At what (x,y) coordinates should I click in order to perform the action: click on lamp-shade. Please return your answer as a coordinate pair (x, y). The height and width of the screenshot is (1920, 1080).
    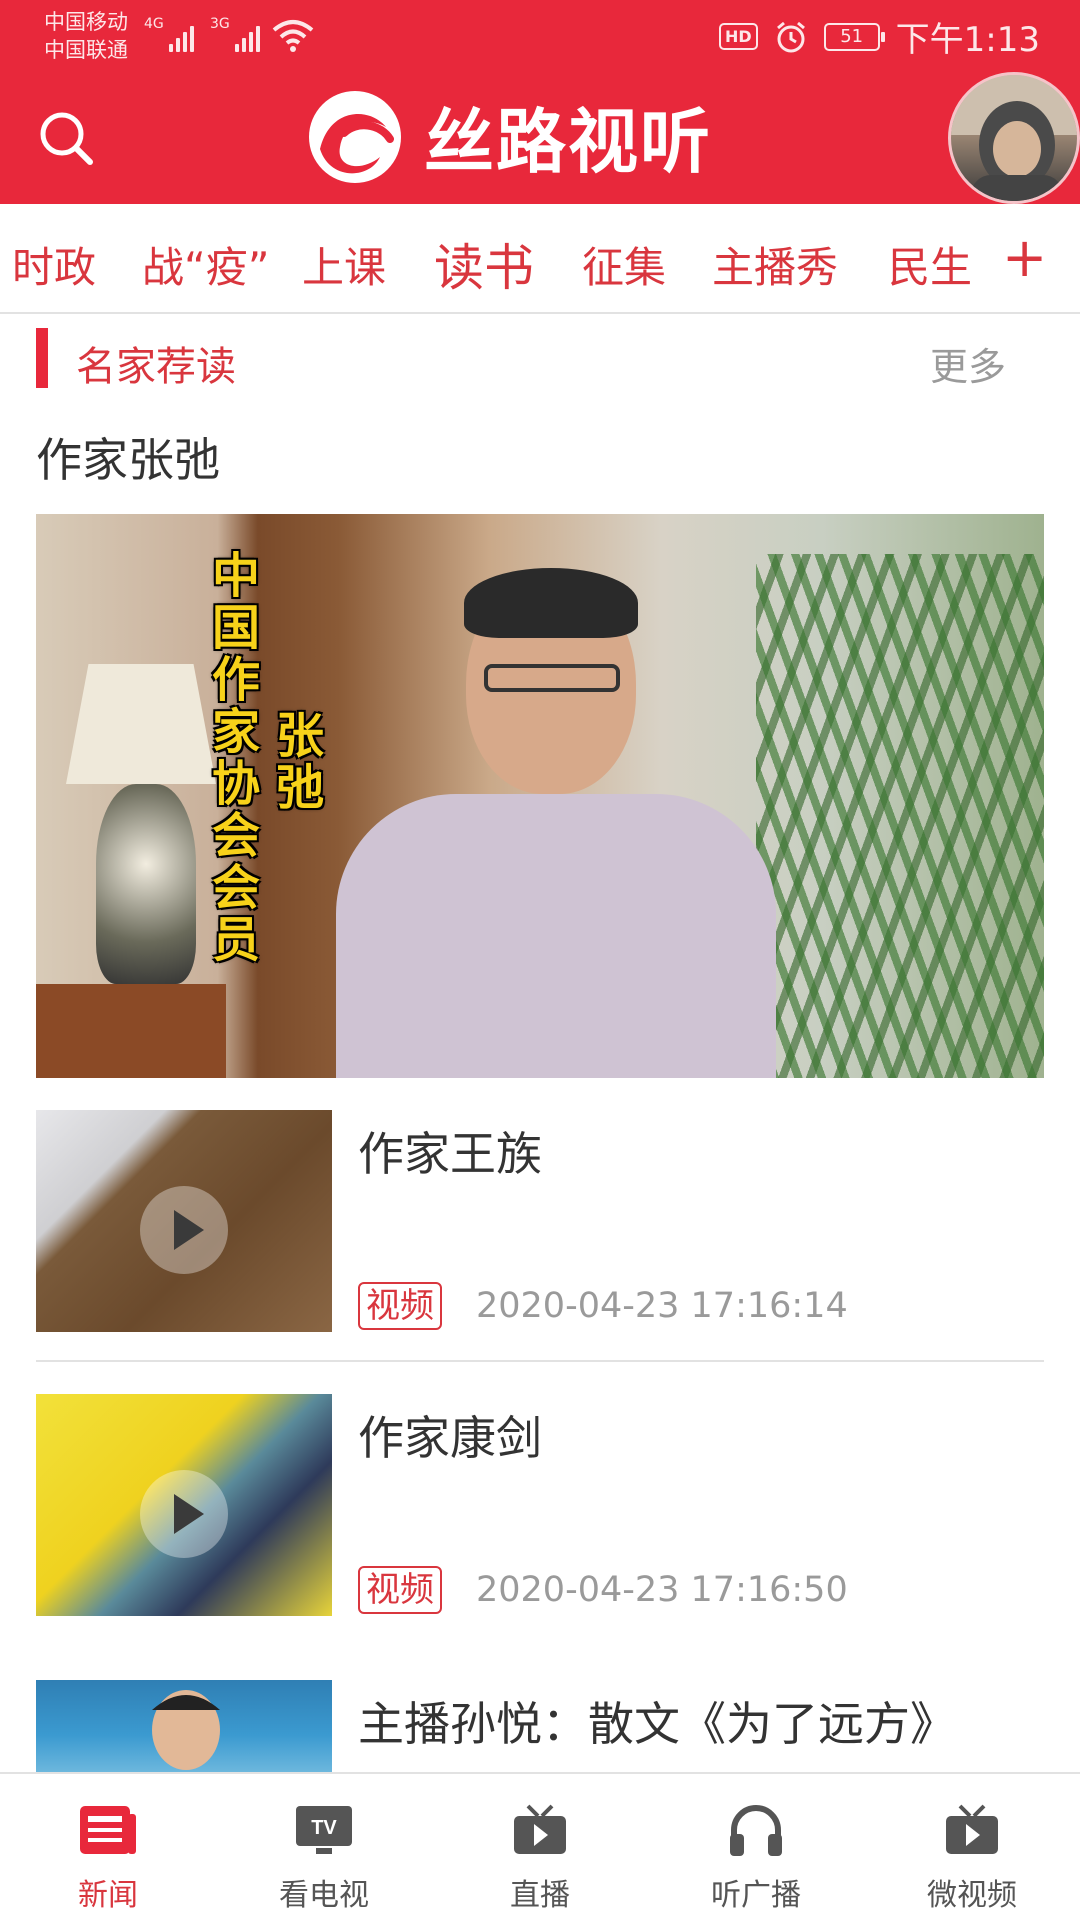
    Looking at the image, I should click on (141, 724).